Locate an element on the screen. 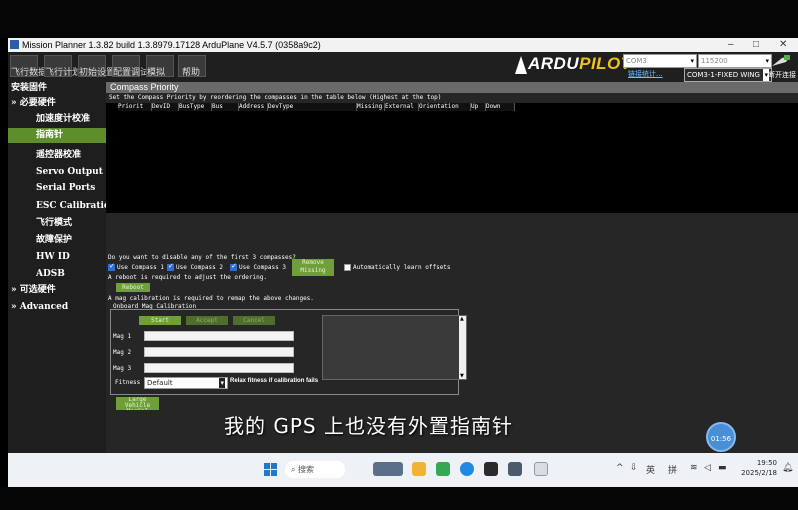  volume-icon: ◁ is located at coordinates (707, 468).